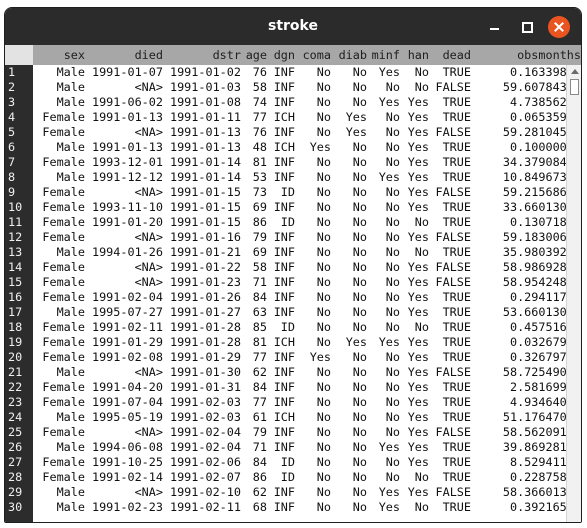 This screenshot has height=528, width=587. I want to click on maximize-icon, so click(527, 27).